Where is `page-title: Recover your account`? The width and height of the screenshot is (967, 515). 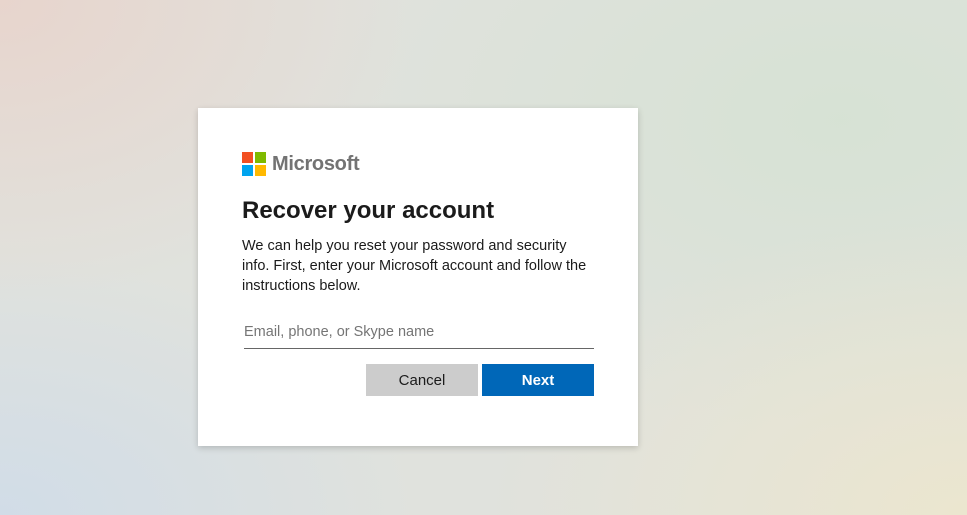 page-title: Recover your account is located at coordinates (368, 210).